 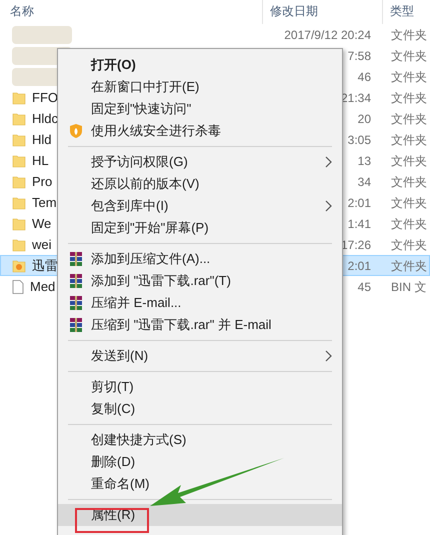 I want to click on file-name: Pro, so click(x=42, y=181).